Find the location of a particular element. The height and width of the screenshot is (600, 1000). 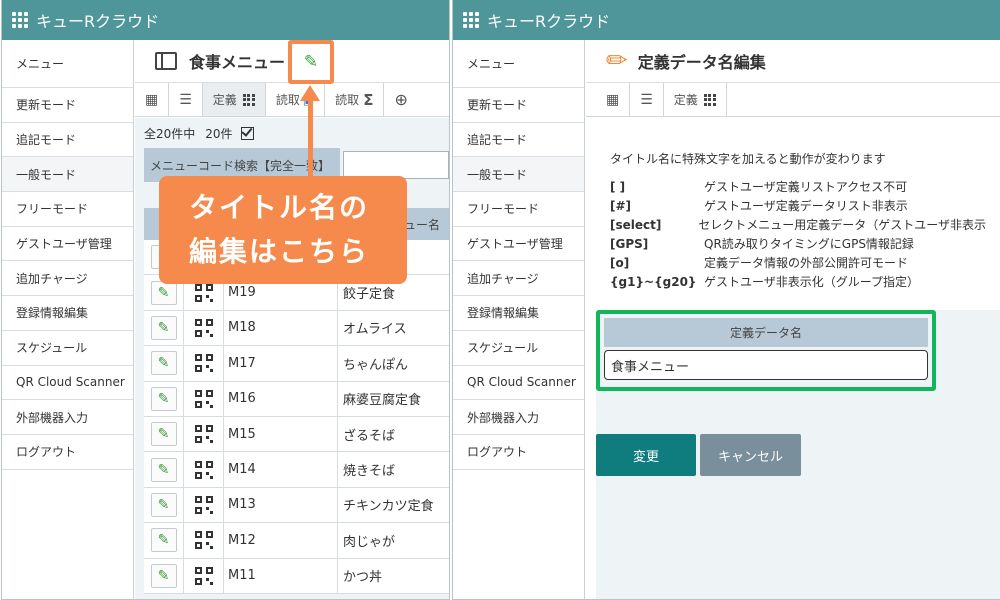

spec-key: [GPS] is located at coordinates (629, 243).